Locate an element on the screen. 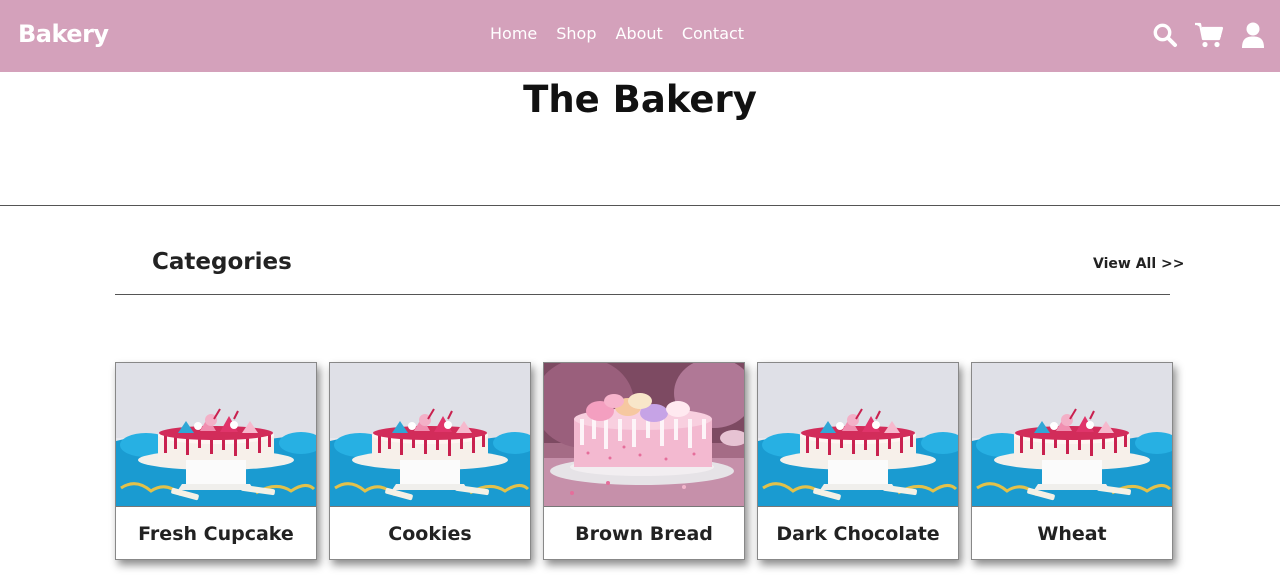 Image resolution: width=1280 pixels, height=579 pixels. category-label: Wheat is located at coordinates (1072, 532).